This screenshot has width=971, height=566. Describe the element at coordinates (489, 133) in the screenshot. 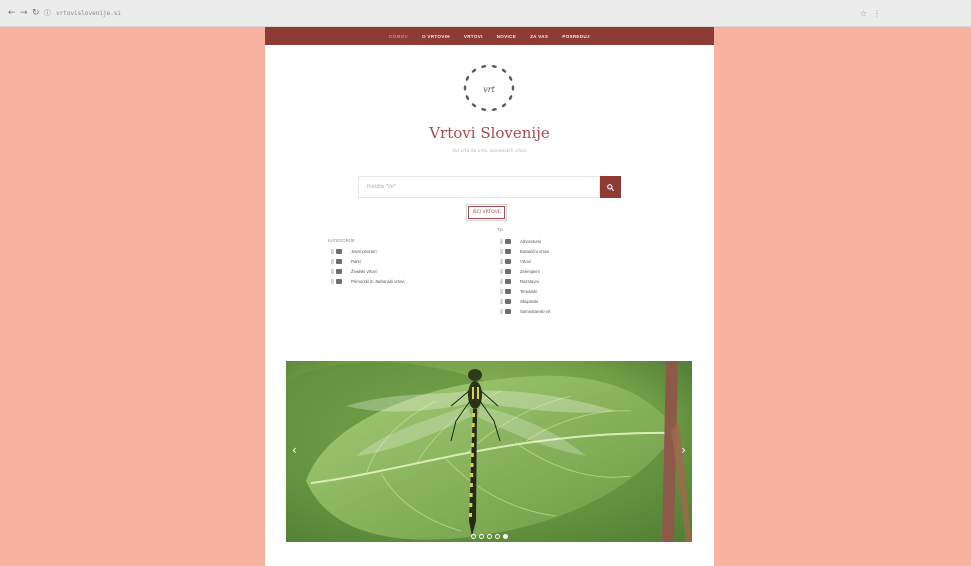

I see `site-title: Vrtovi Slovenije` at that location.